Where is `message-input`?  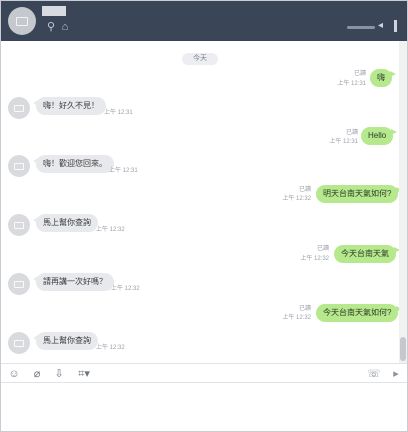
message-input is located at coordinates (204, 407).